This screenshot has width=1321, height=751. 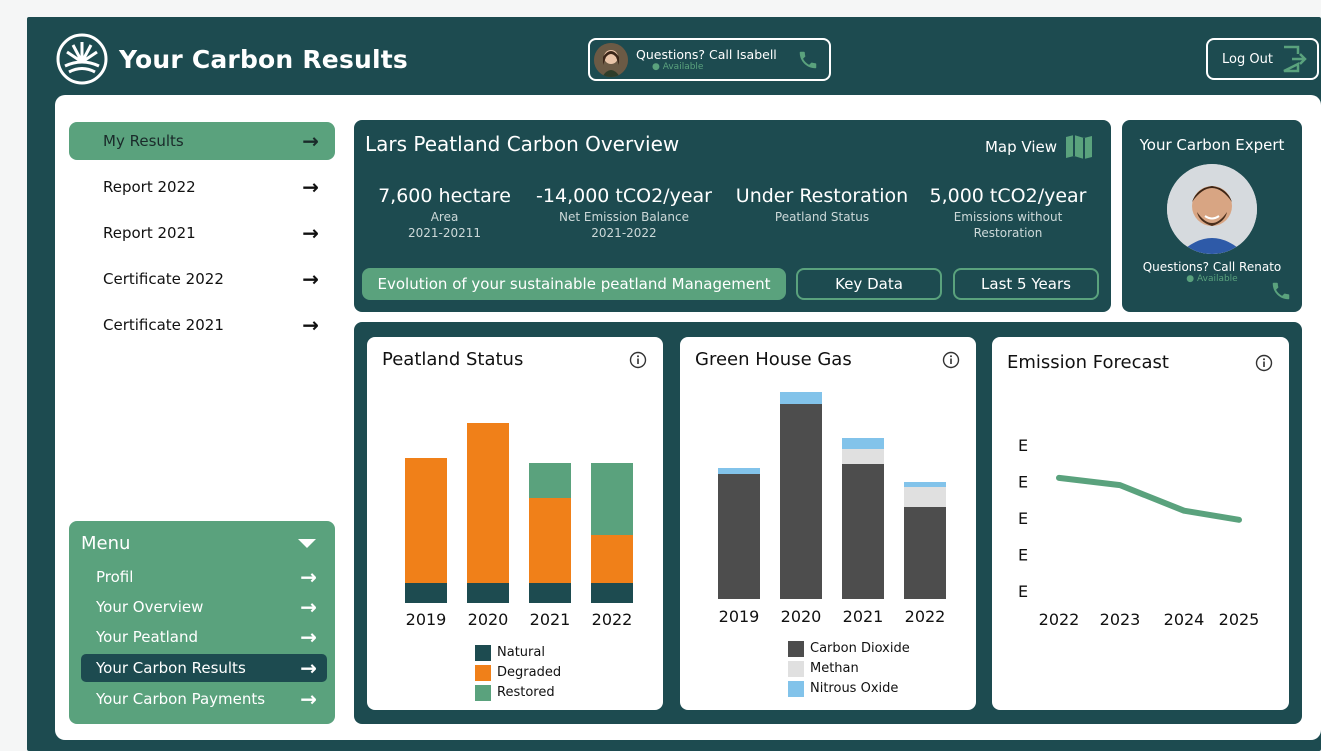 I want to click on menu-item-profil: Profil →, so click(x=204, y=577).